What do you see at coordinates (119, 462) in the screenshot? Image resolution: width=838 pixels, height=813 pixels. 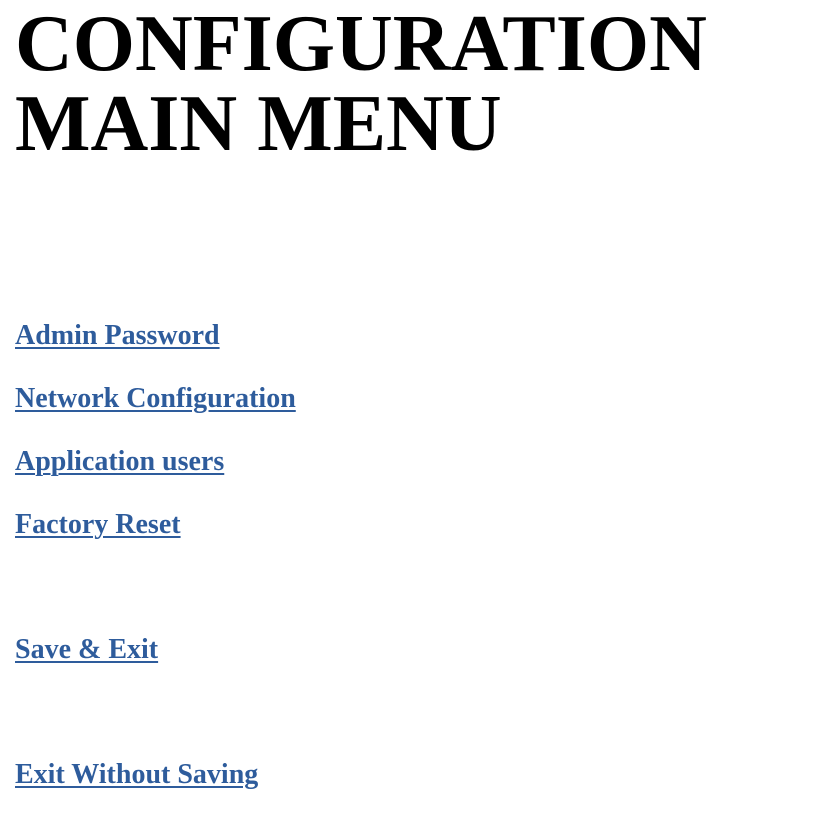 I see `application-users-link: Application users` at bounding box center [119, 462].